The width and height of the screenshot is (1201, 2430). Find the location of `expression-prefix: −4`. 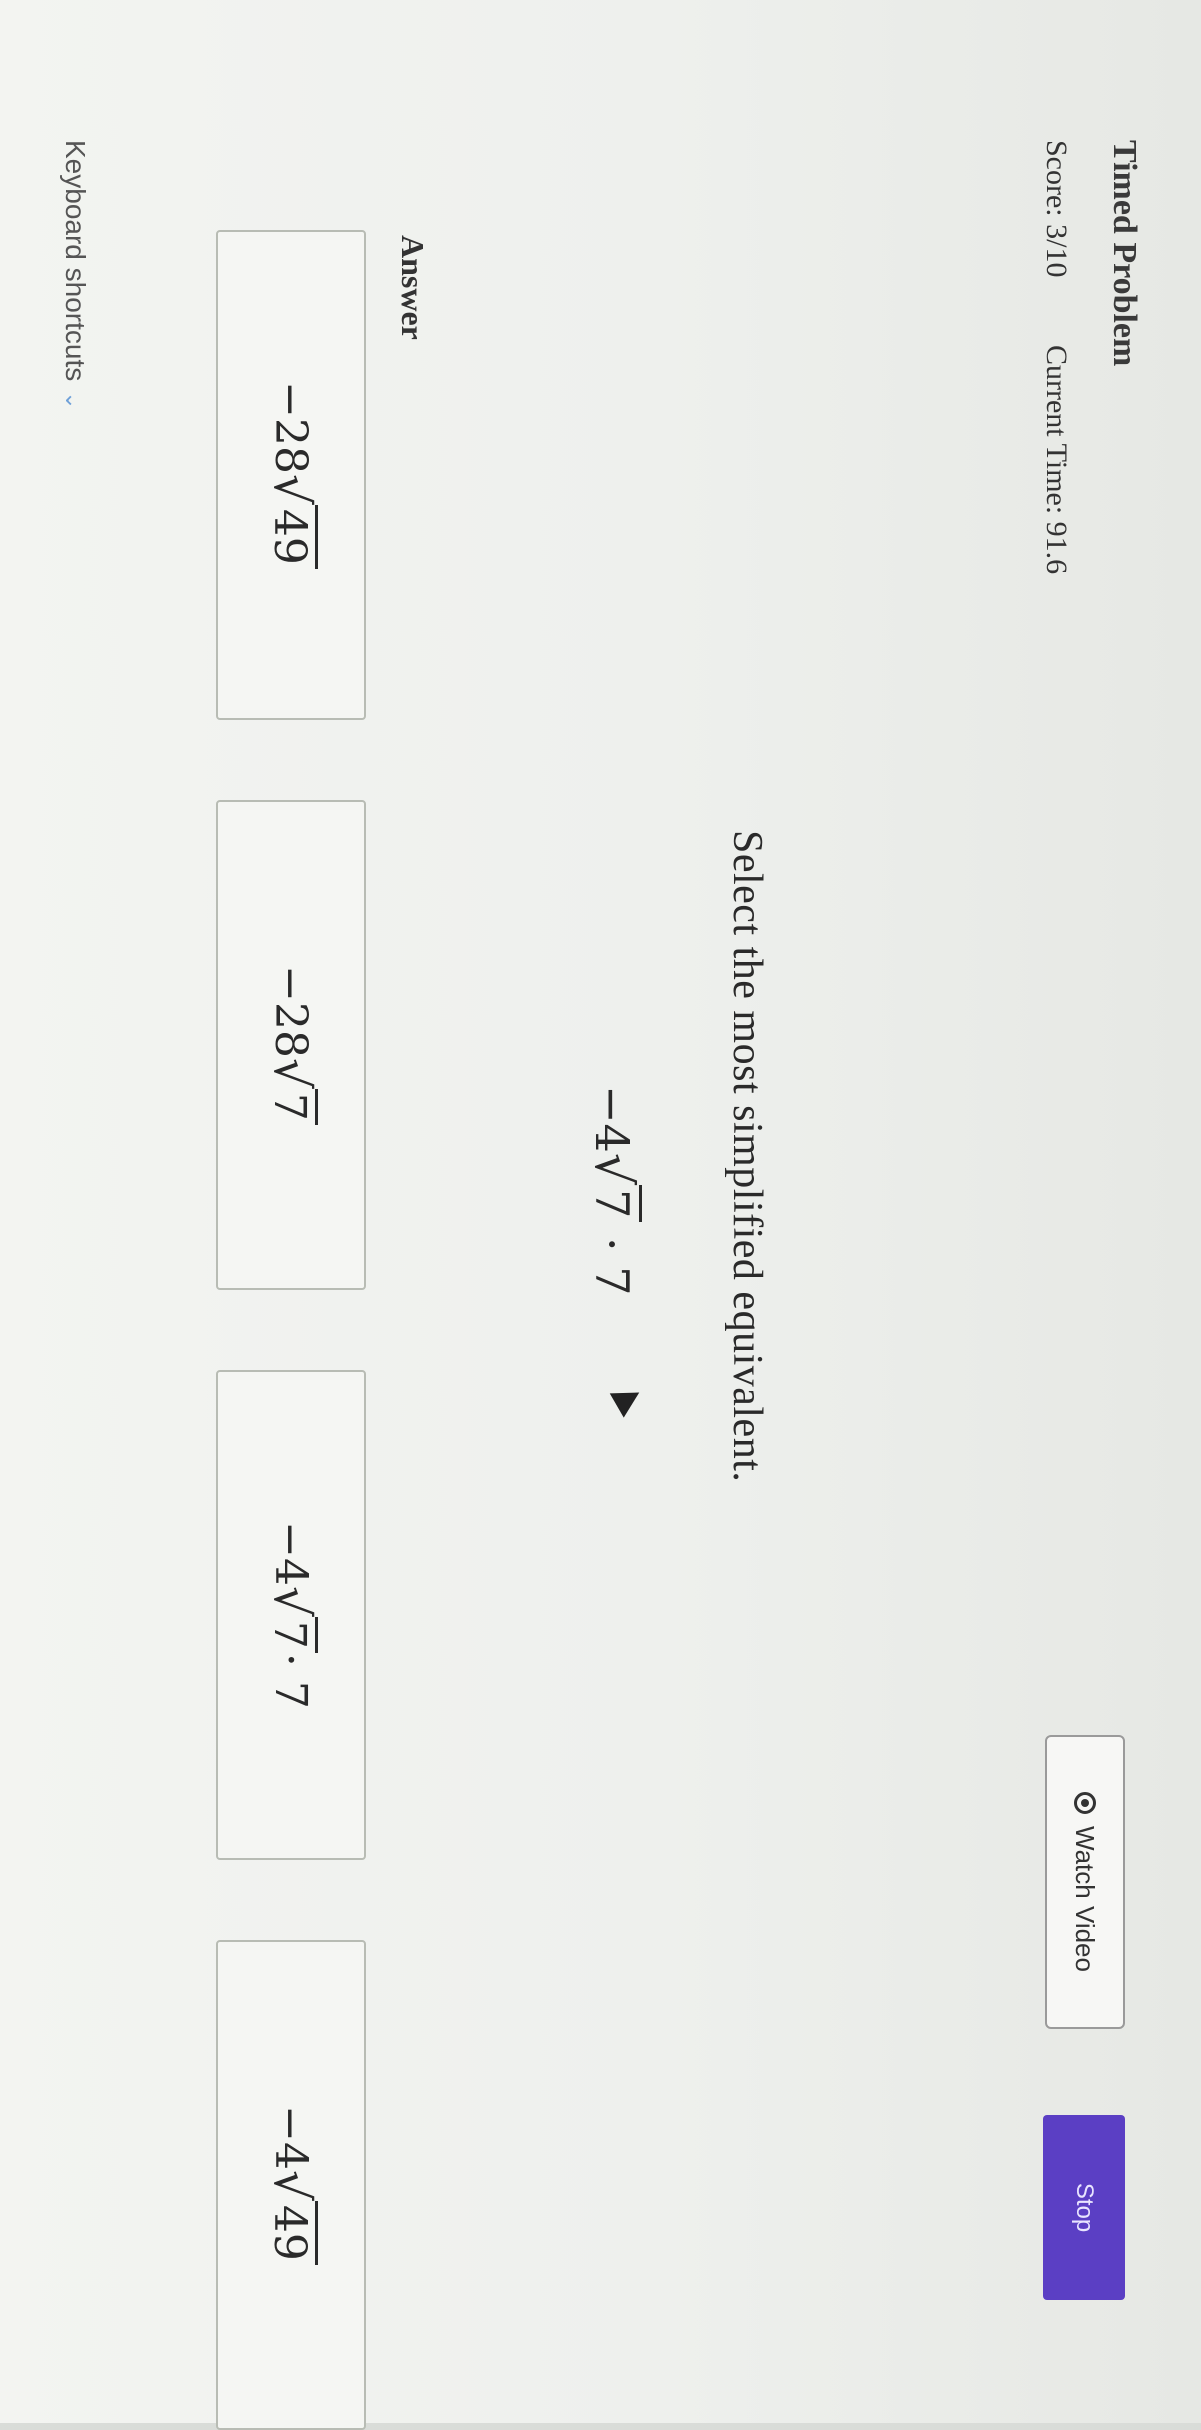

expression-prefix: −4 is located at coordinates (612, 1119).